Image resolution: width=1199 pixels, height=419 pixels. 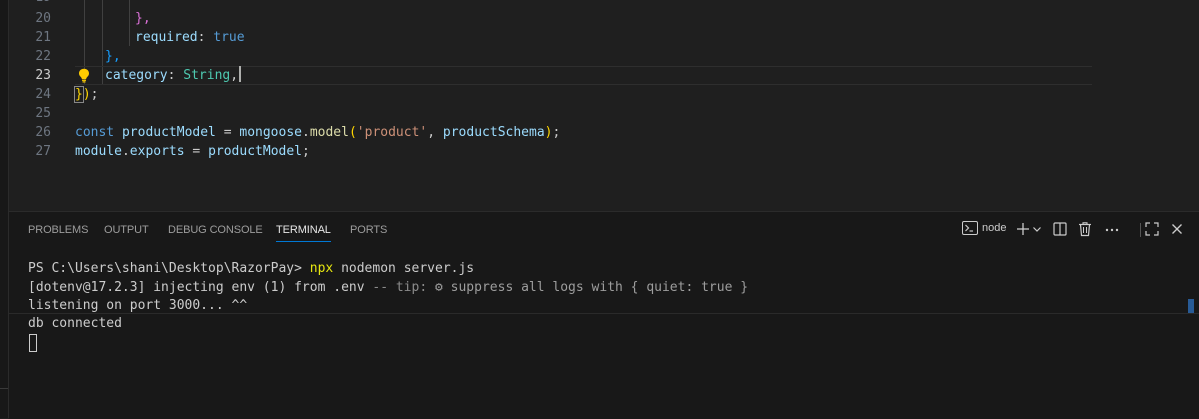 What do you see at coordinates (1177, 229) in the screenshot?
I see `close-icon` at bounding box center [1177, 229].